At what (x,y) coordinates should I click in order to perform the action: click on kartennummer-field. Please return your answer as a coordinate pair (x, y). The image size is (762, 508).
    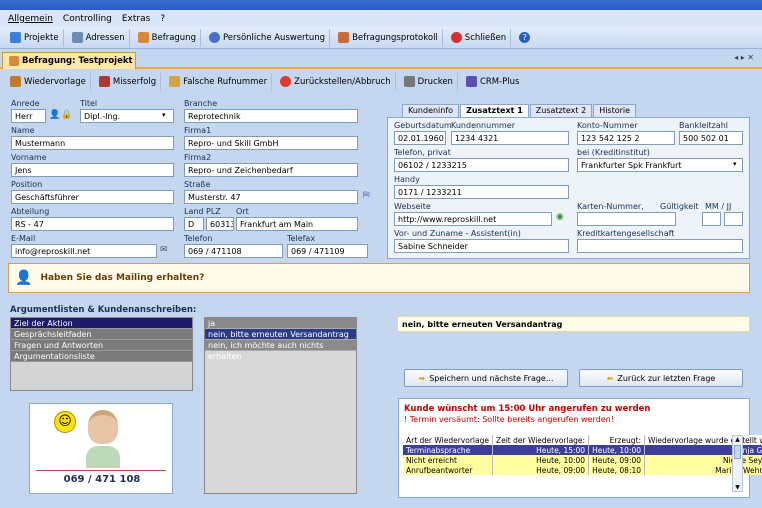
    Looking at the image, I should click on (626, 219).